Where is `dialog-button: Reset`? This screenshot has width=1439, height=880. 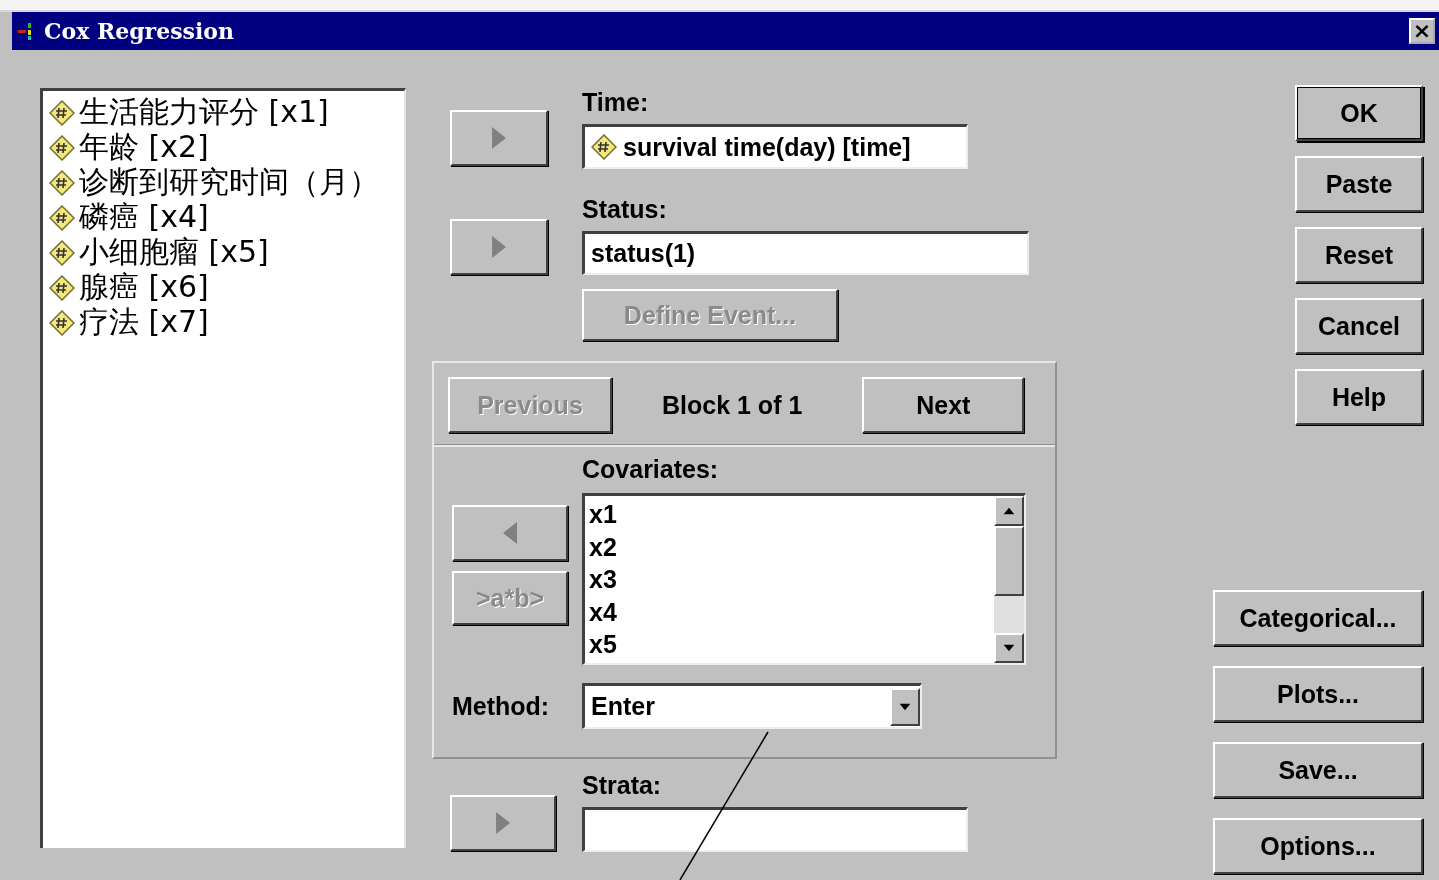
dialog-button: Reset is located at coordinates (1359, 255).